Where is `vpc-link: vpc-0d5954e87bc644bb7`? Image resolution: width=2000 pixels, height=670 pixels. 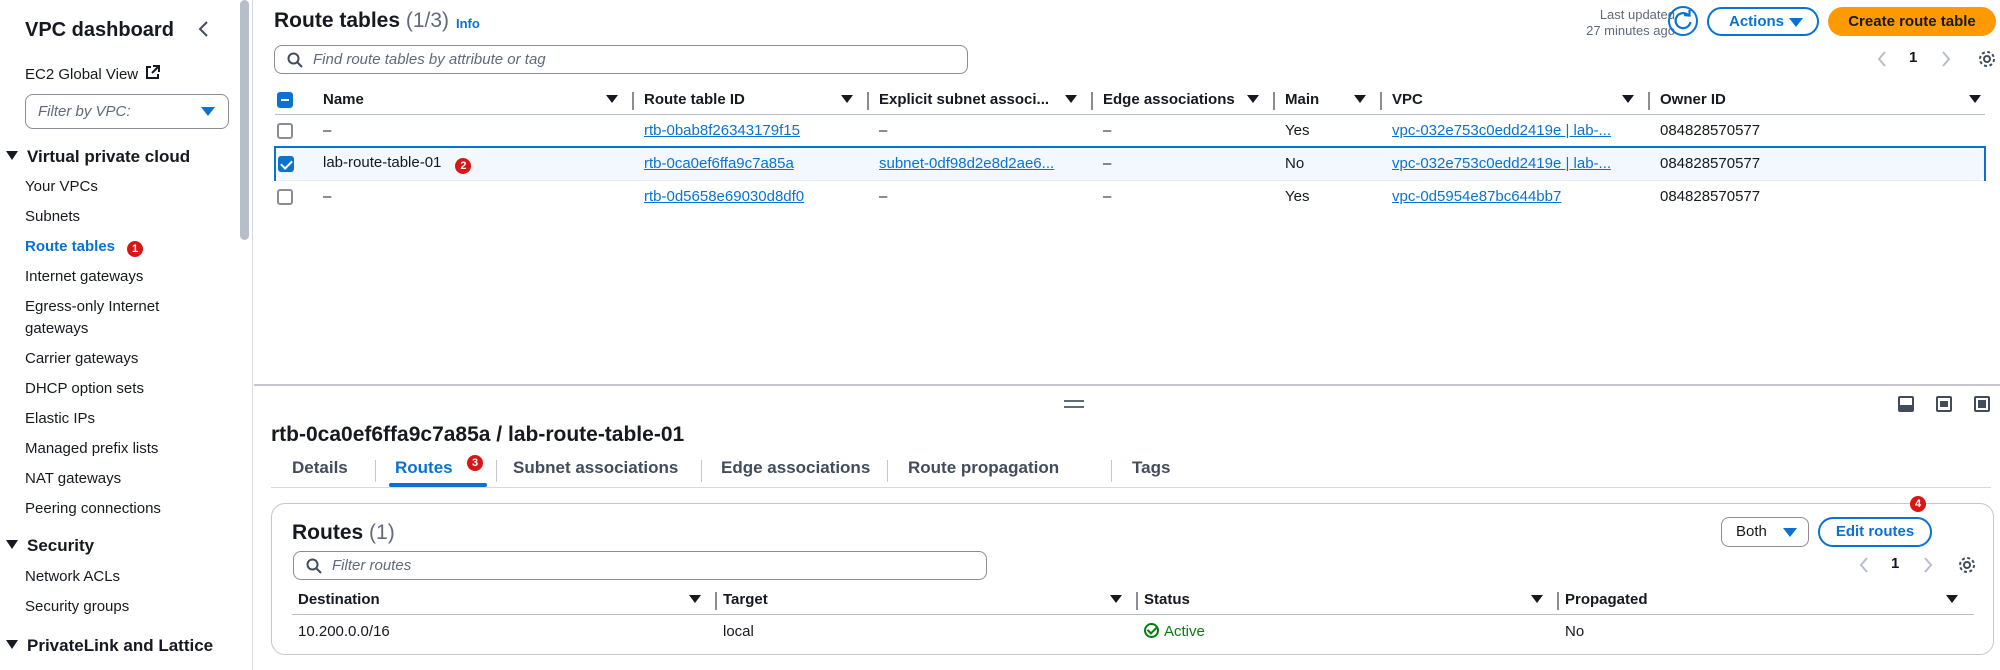
vpc-link: vpc-0d5954e87bc644bb7 is located at coordinates (1476, 196).